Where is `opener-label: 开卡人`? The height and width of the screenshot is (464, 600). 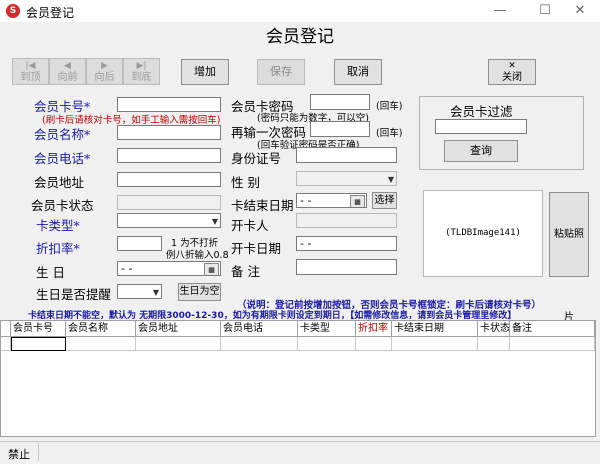
opener-label: 开卡人 is located at coordinates (250, 225).